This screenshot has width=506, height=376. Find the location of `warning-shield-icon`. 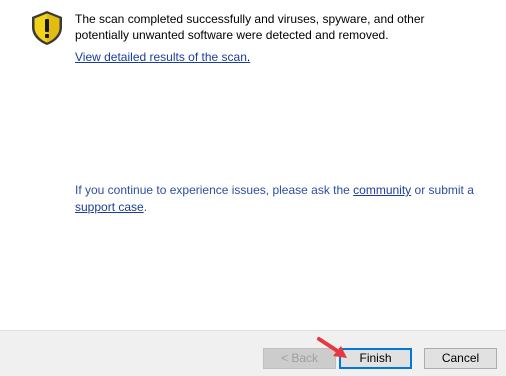

warning-shield-icon is located at coordinates (47, 28).